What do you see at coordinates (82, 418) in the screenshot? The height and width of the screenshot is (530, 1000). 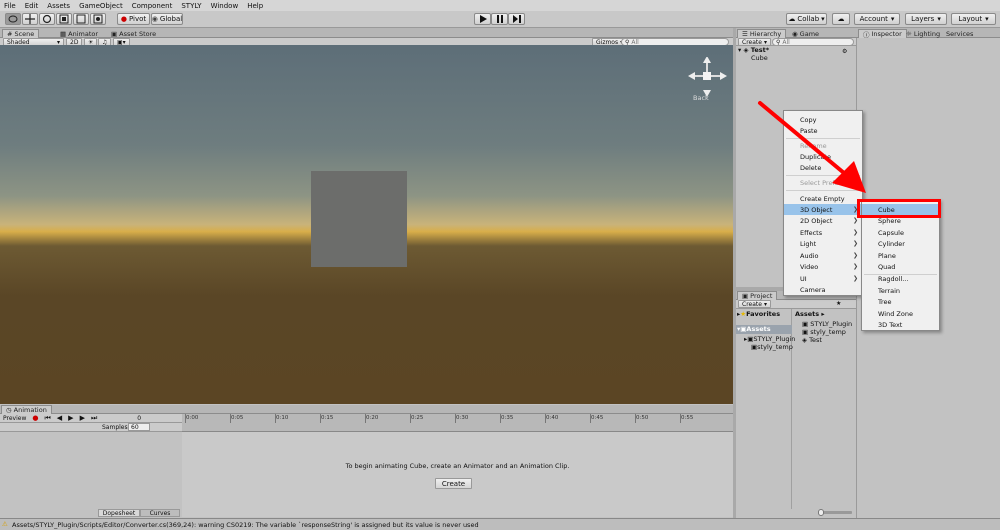 I see `next-key-icon: ▶` at bounding box center [82, 418].